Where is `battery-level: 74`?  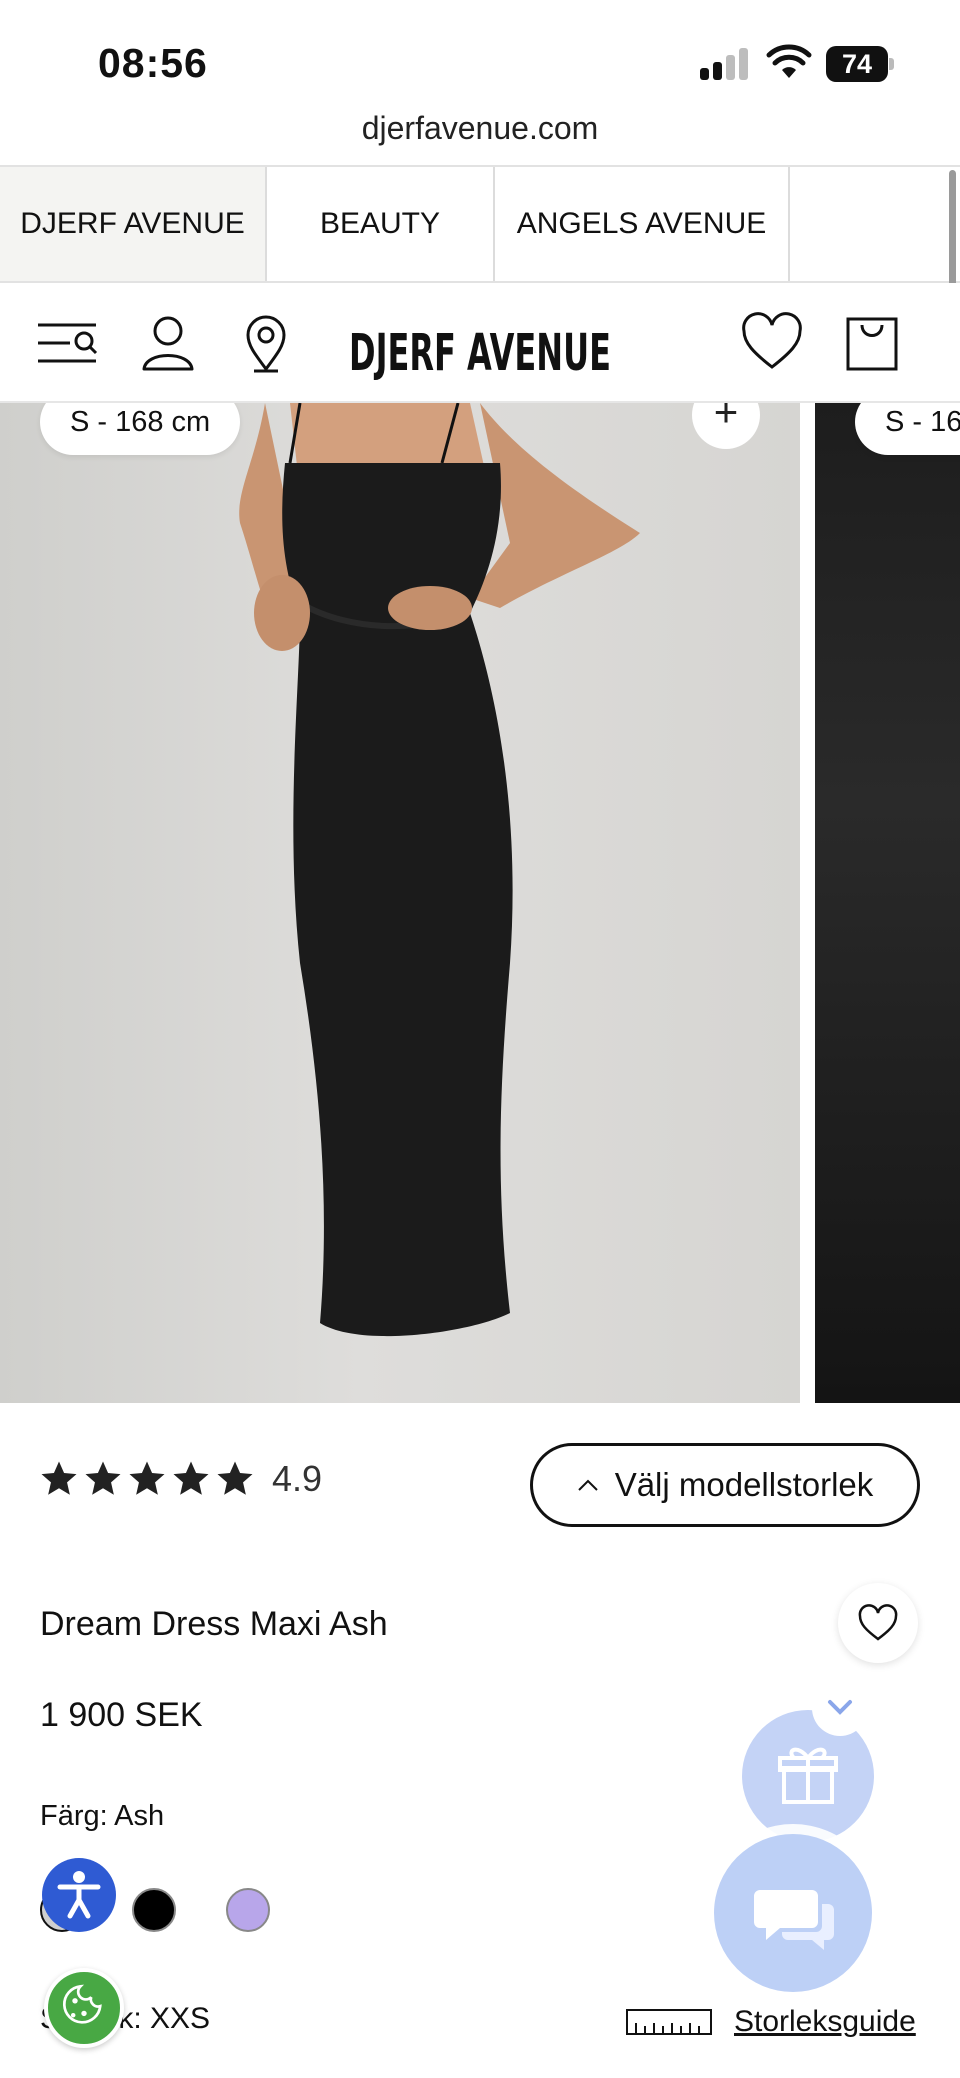 battery-level: 74 is located at coordinates (857, 64).